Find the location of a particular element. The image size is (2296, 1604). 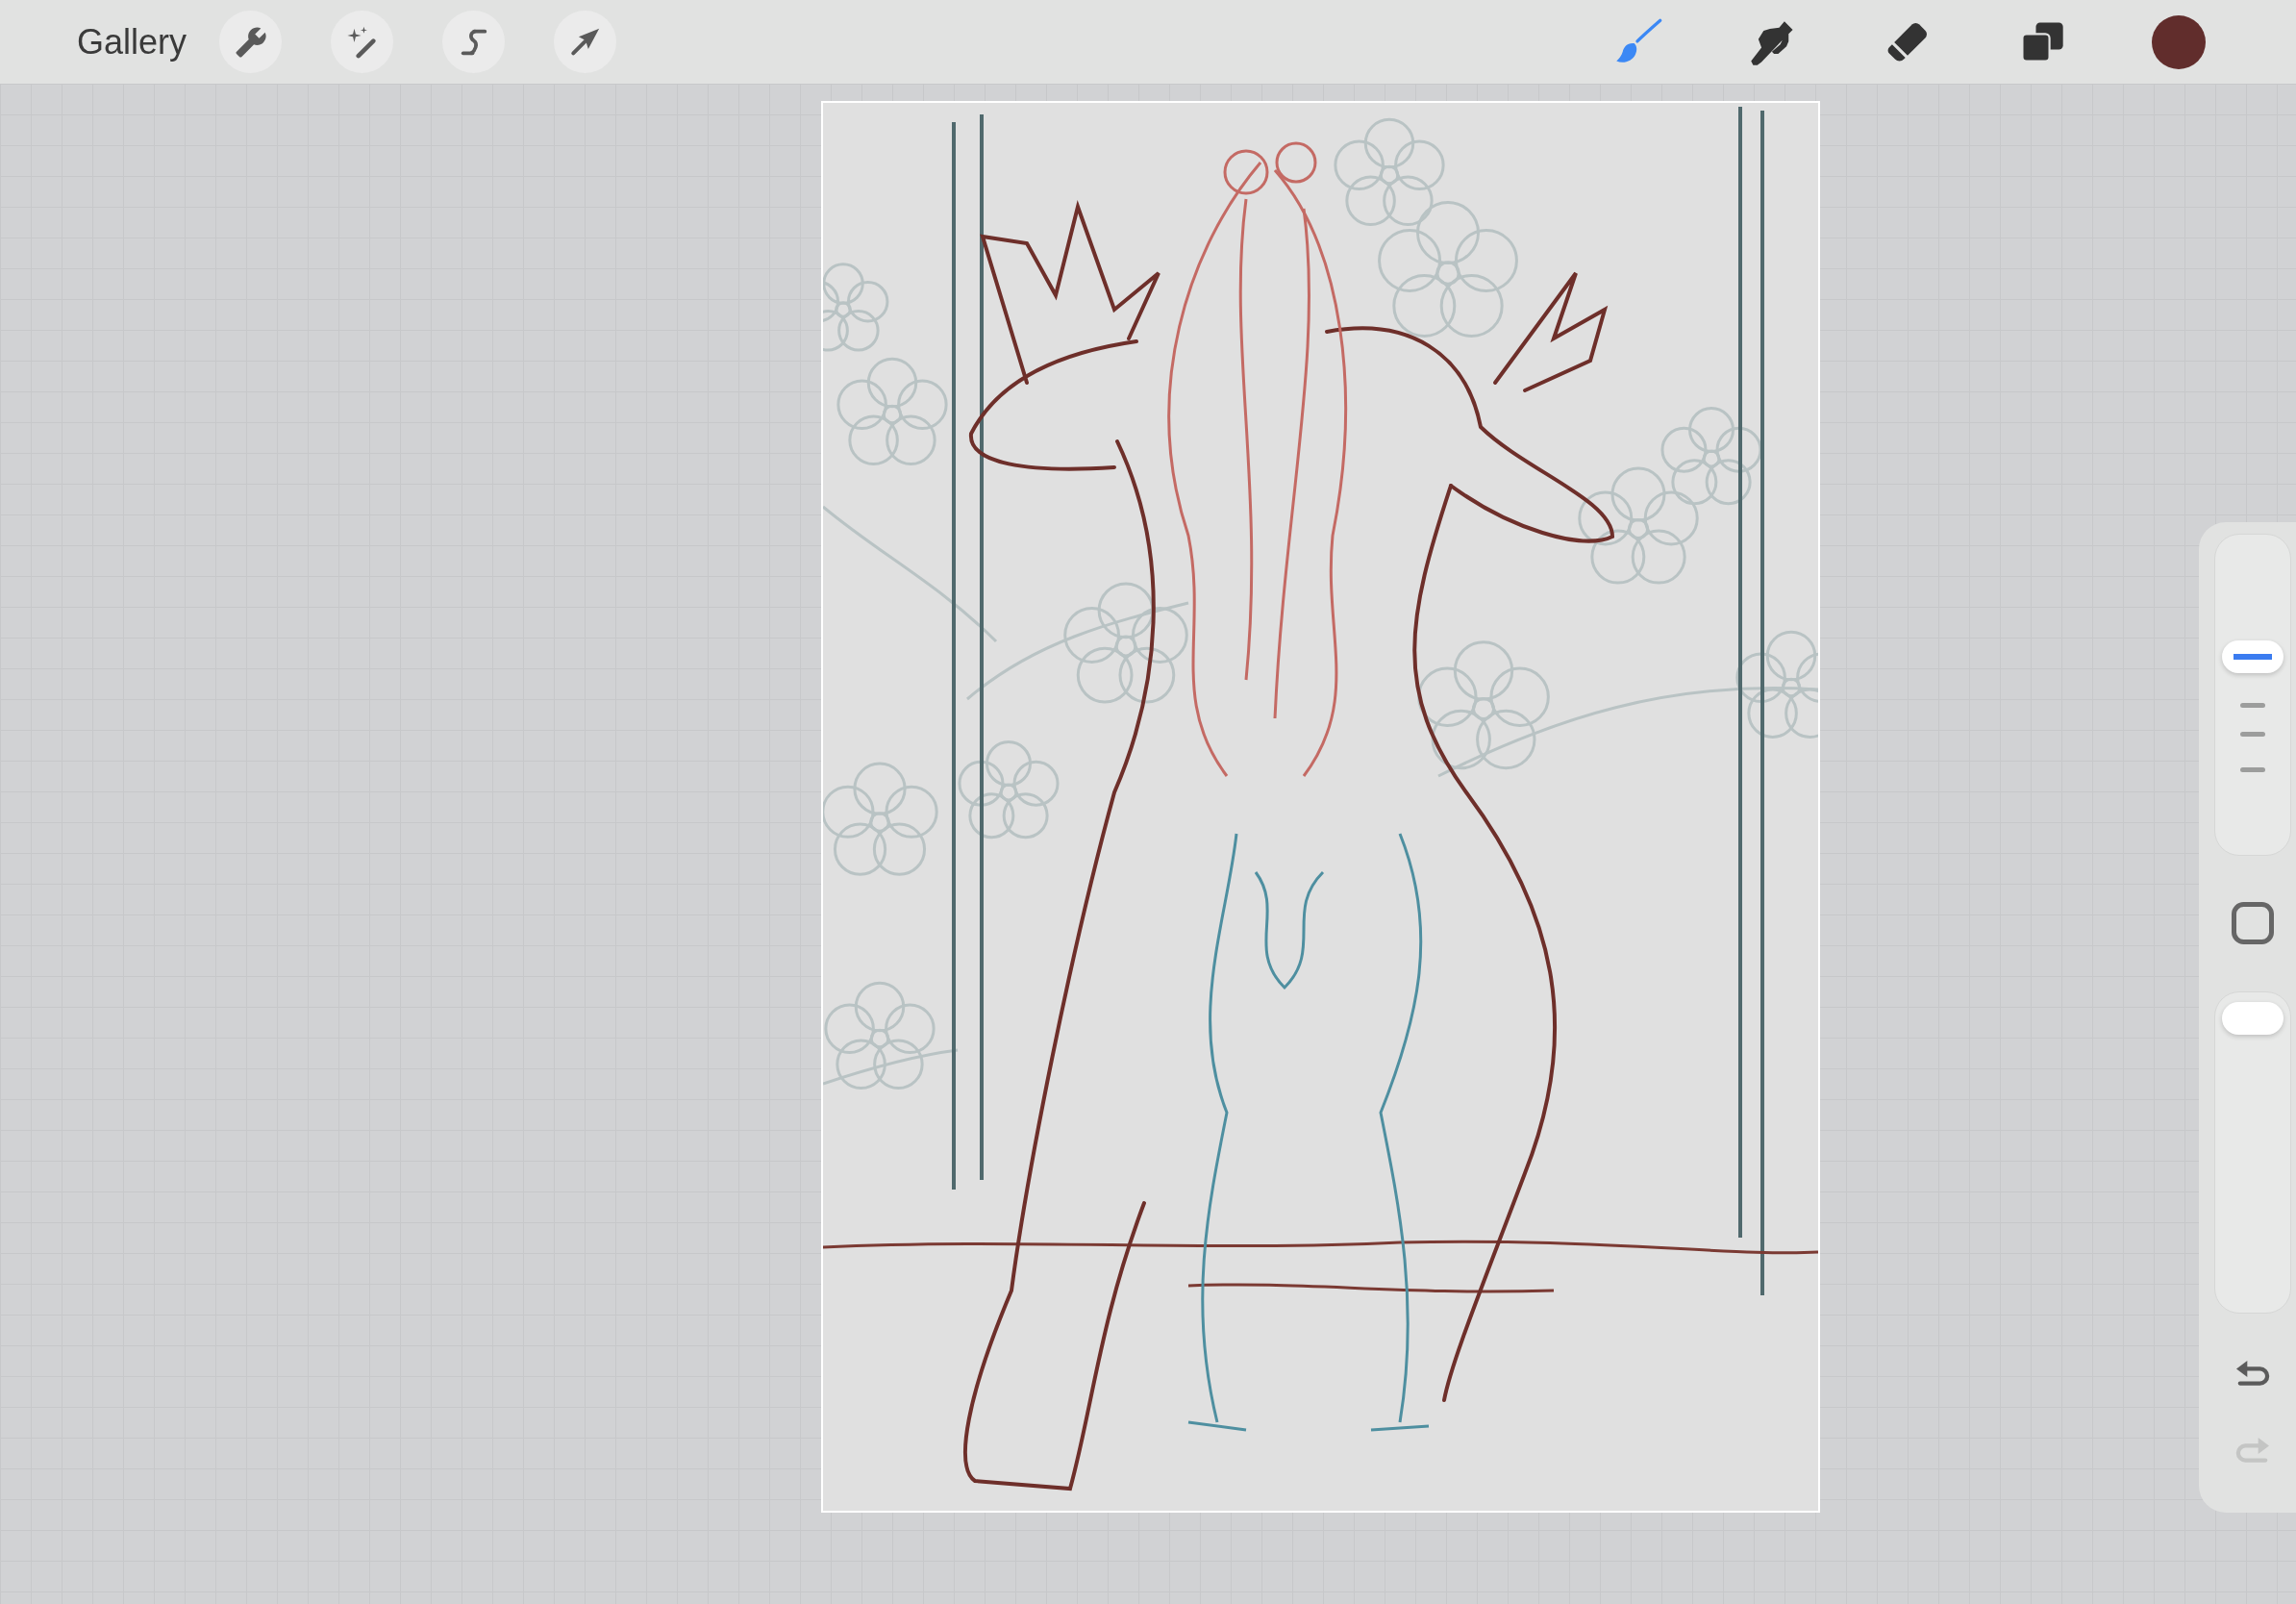

wrench-icon is located at coordinates (250, 42).